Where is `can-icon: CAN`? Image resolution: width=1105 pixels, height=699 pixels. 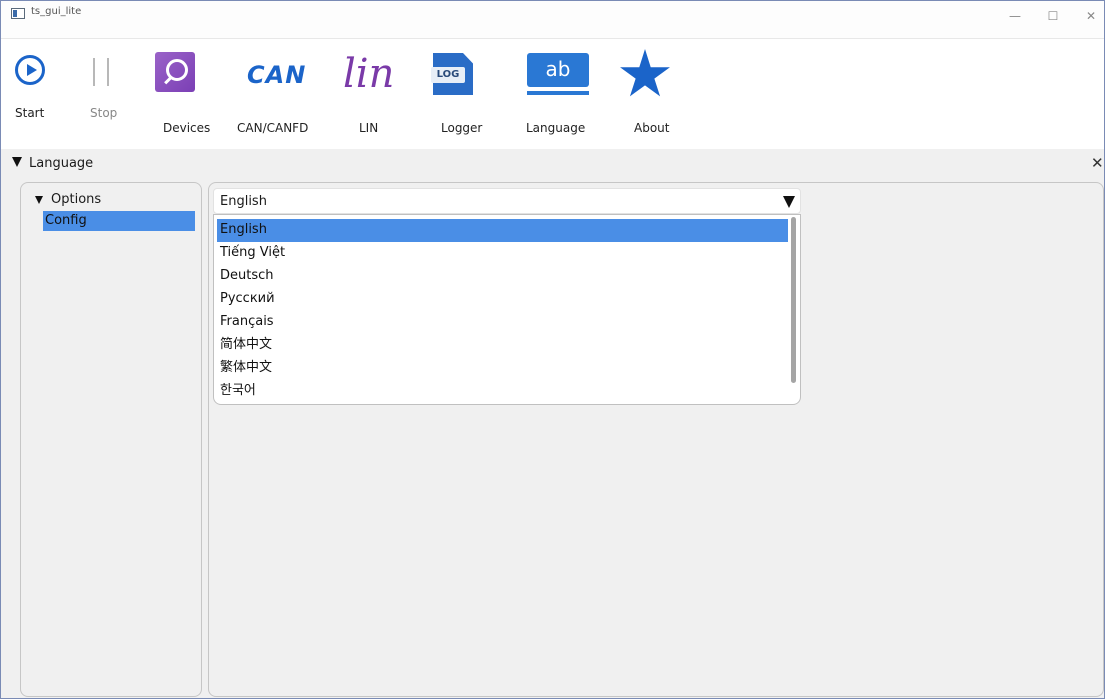
can-icon: CAN is located at coordinates (277, 75).